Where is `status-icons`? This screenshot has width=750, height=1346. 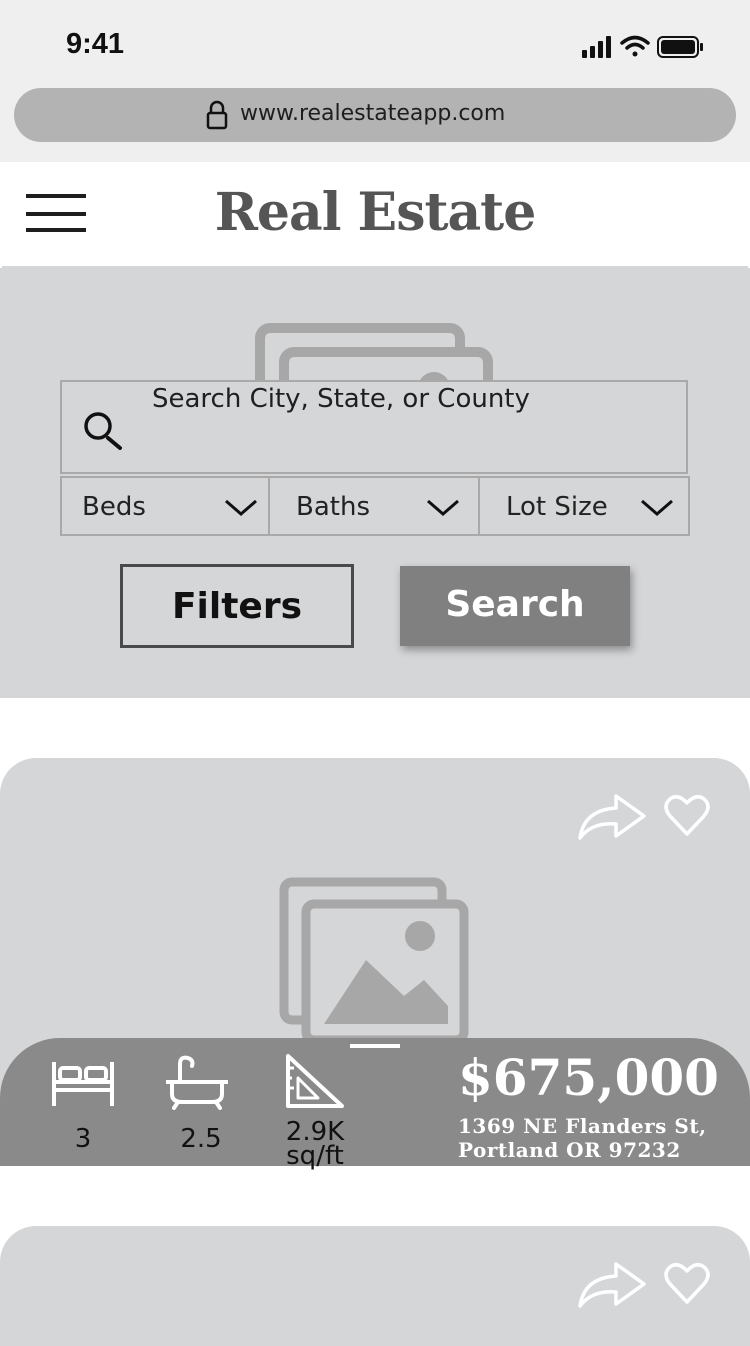 status-icons is located at coordinates (642, 46).